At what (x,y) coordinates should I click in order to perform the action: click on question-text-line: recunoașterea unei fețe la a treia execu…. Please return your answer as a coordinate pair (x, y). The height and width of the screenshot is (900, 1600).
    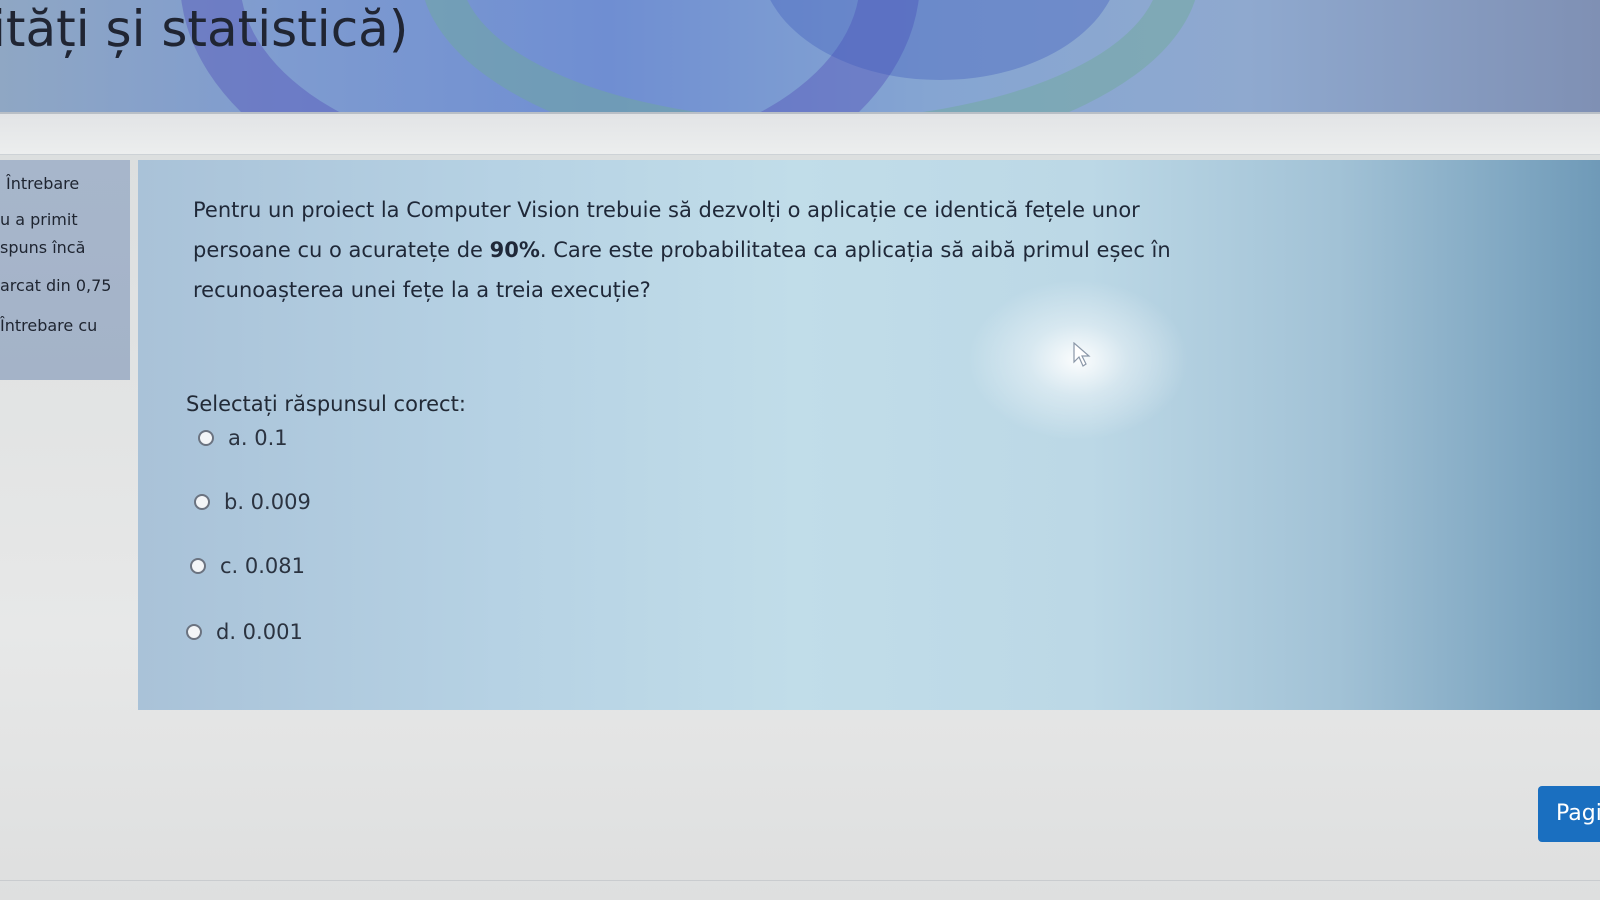
    Looking at the image, I should click on (422, 290).